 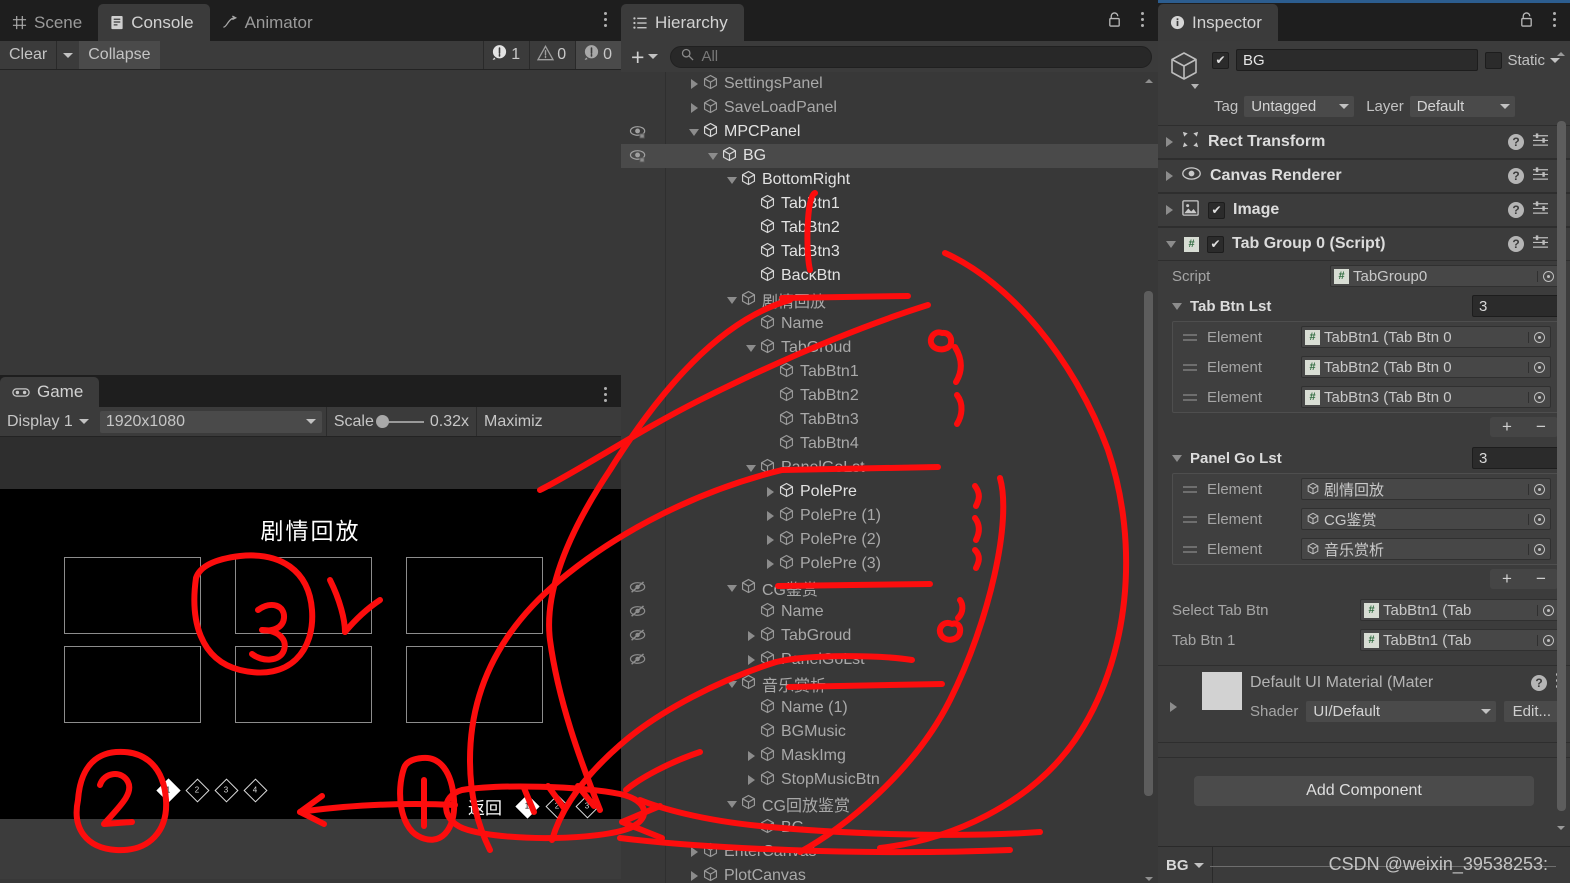 I want to click on page-dot-2: 2, so click(x=197, y=790).